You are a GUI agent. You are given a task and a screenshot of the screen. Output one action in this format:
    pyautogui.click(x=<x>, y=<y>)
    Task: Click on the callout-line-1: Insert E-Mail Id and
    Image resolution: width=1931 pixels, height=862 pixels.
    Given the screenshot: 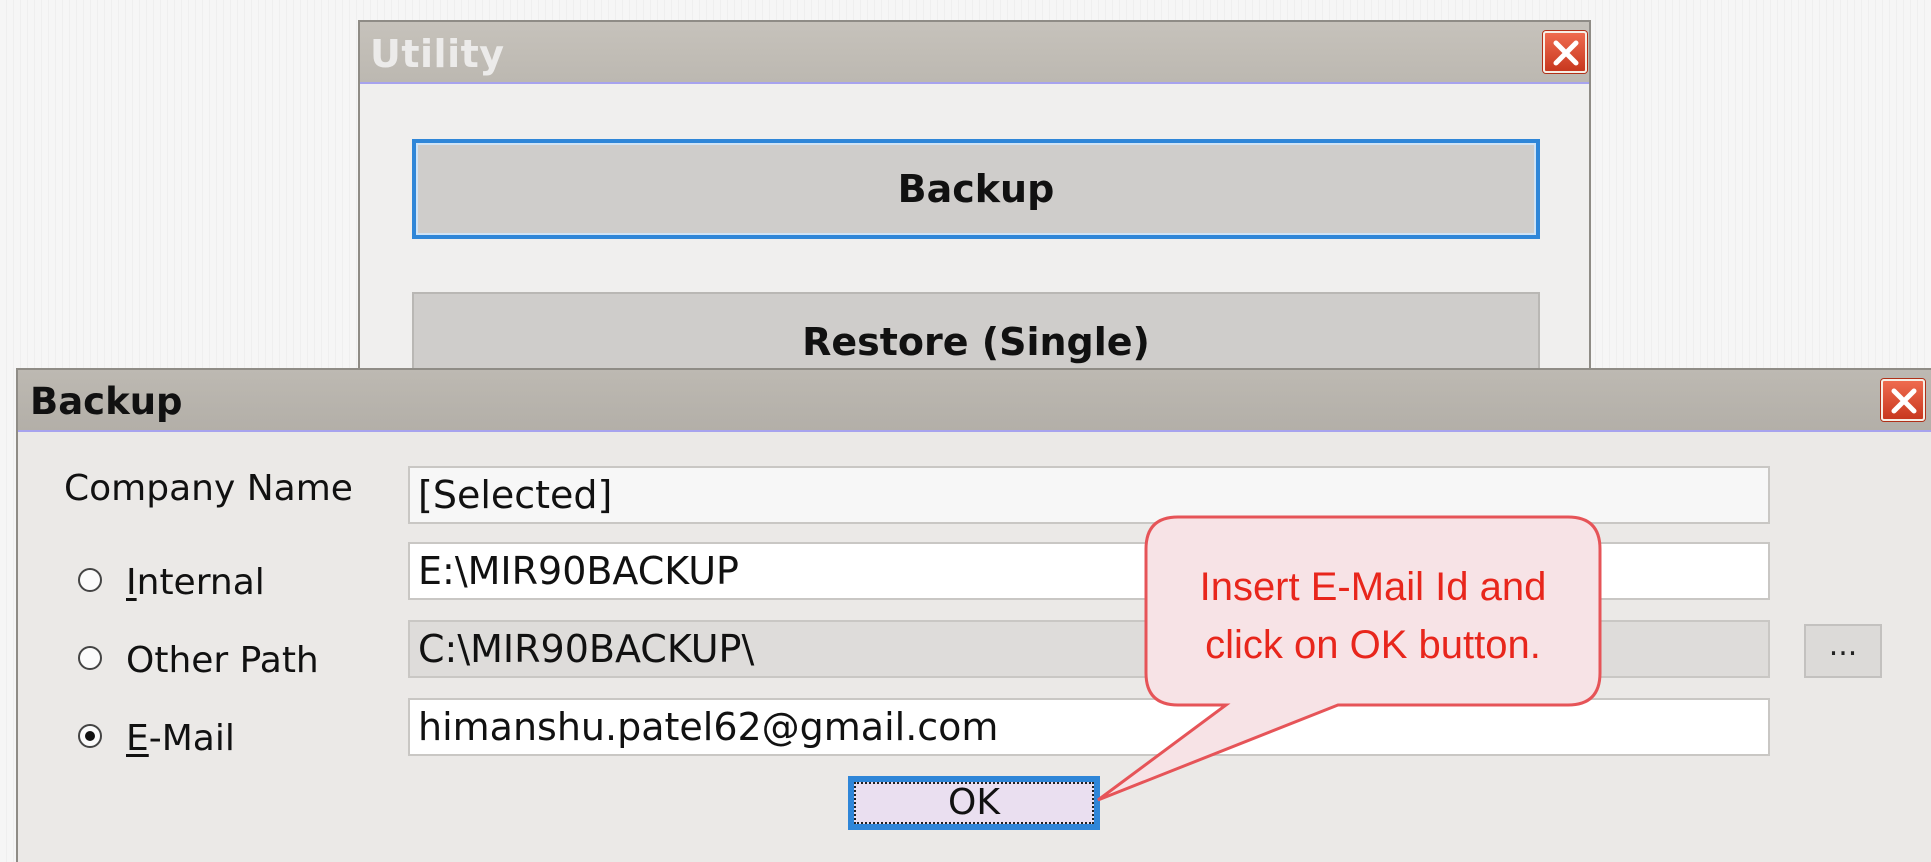 What is the action you would take?
    pyautogui.click(x=1373, y=587)
    